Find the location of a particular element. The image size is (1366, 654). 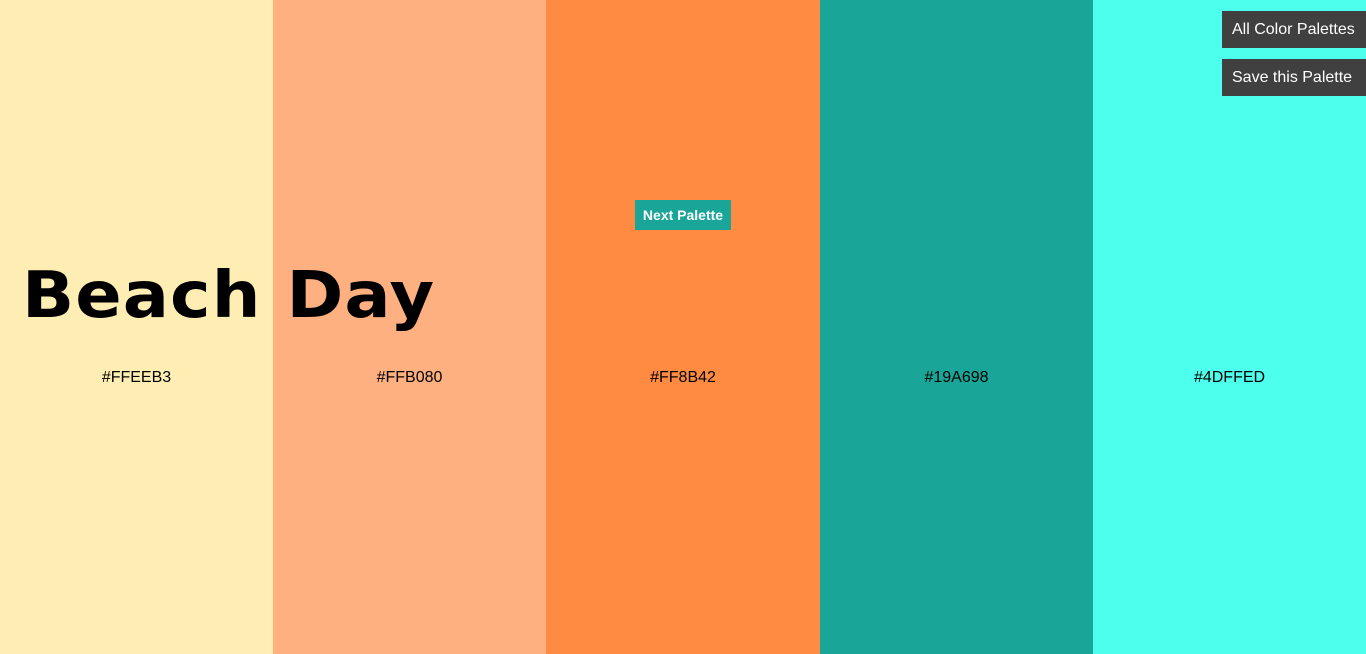

swatch-hex-label: #FFEEB3 is located at coordinates (136, 377).